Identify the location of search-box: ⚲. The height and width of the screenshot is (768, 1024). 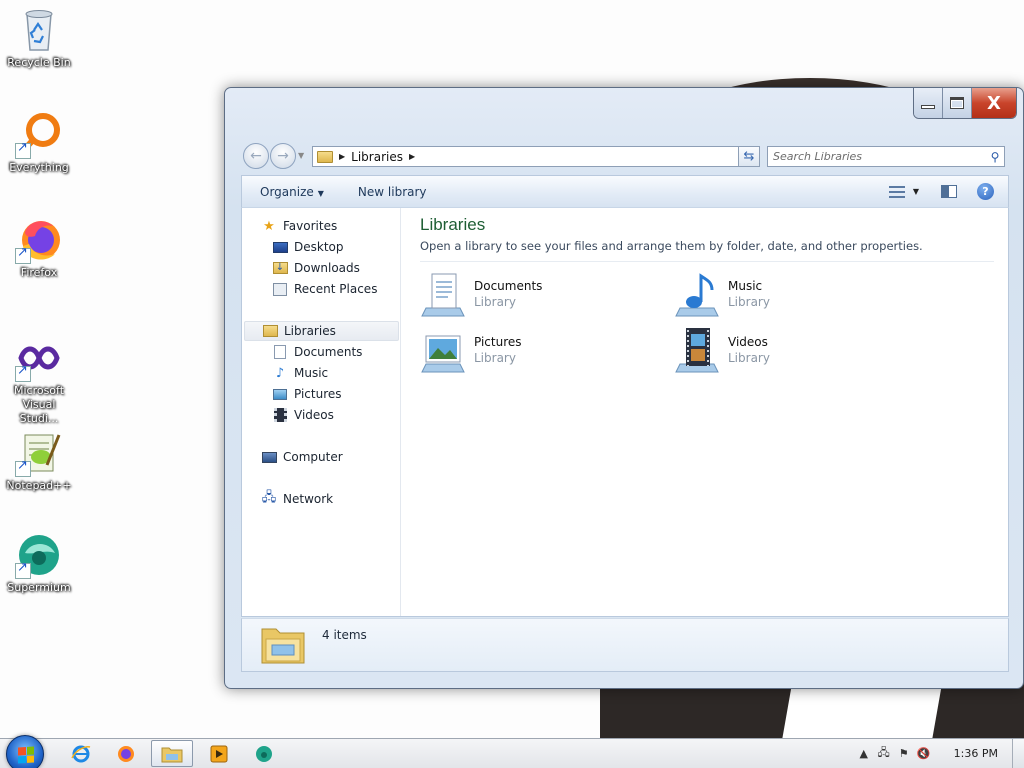
(886, 156).